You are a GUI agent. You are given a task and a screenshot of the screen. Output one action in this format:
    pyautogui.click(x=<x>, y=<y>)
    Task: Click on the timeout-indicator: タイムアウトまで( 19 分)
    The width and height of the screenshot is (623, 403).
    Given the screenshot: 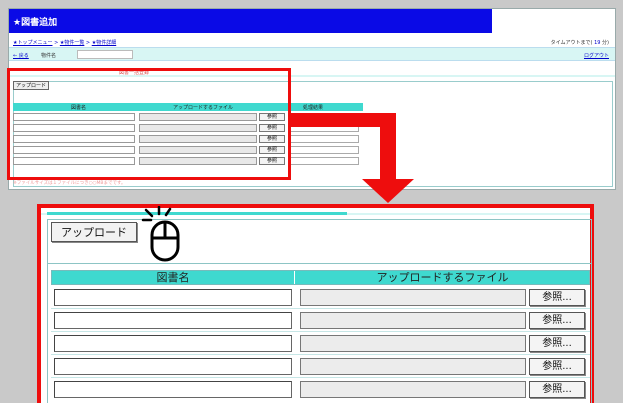 What is the action you would take?
    pyautogui.click(x=579, y=43)
    